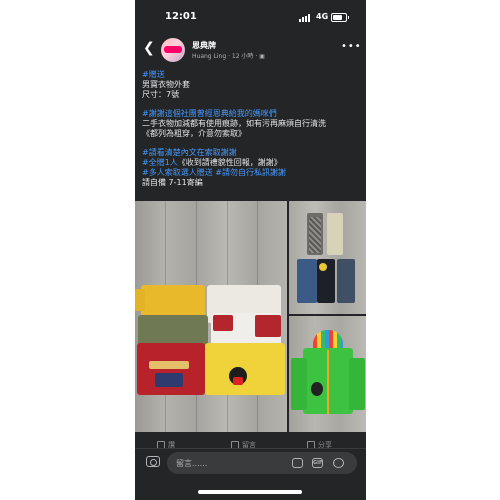 This screenshot has height=500, width=500. I want to click on gif-button: GIF, so click(317, 463).